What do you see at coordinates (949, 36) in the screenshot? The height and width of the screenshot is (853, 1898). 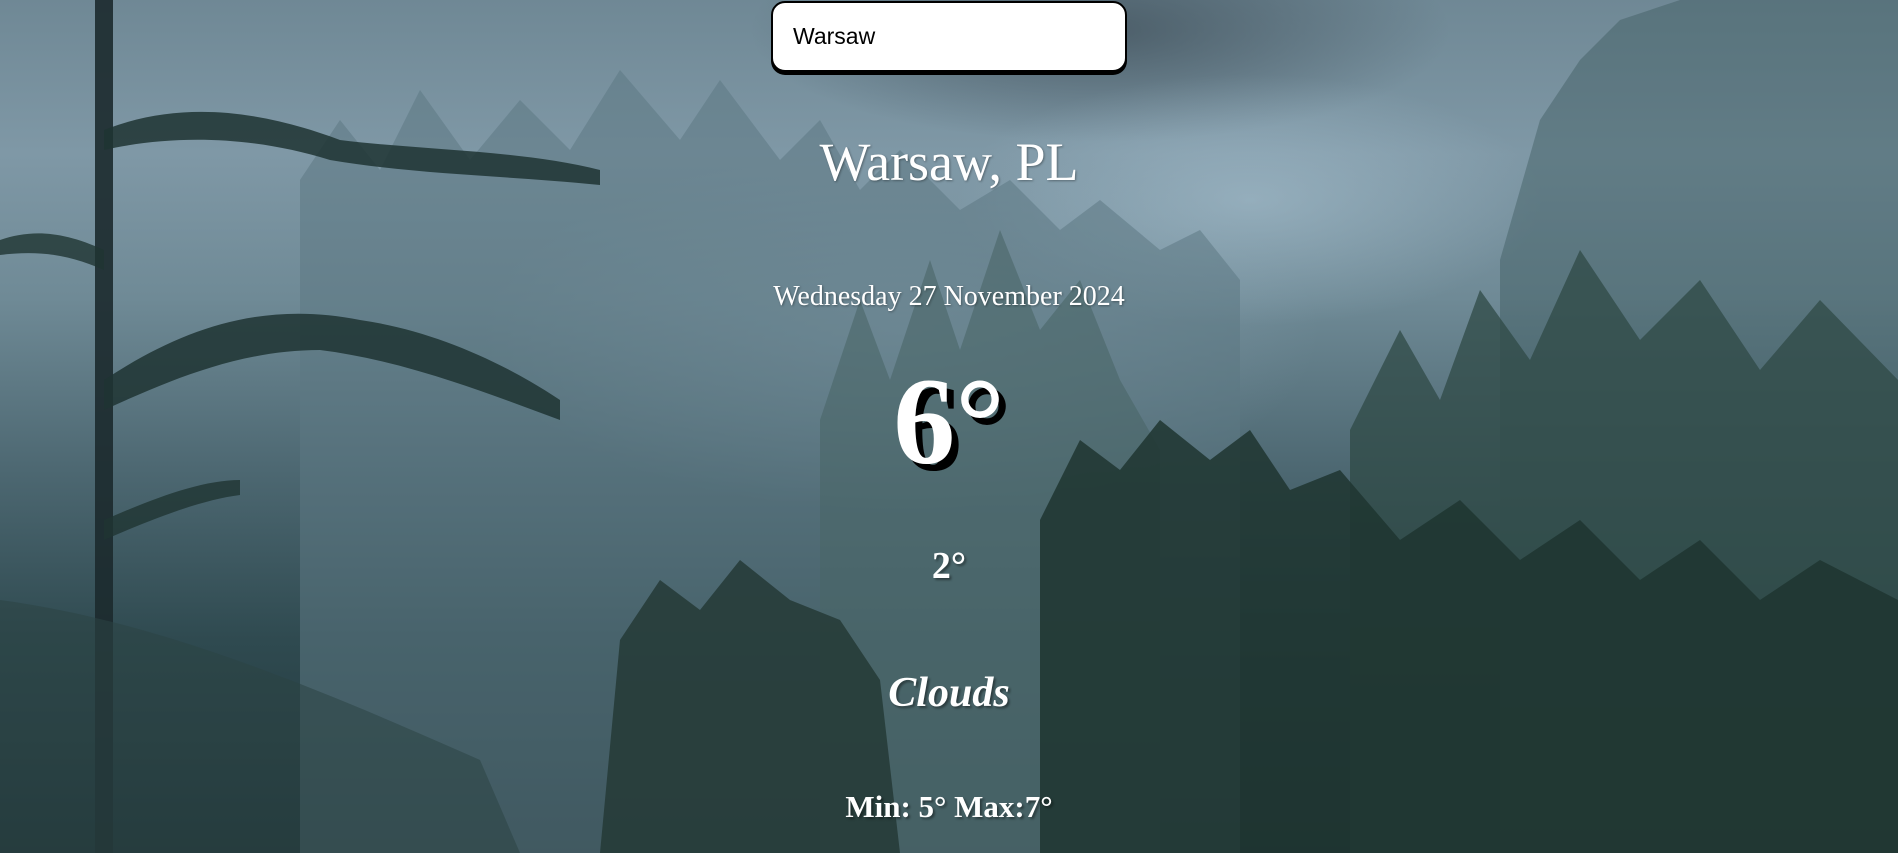 I see `city-search-input` at bounding box center [949, 36].